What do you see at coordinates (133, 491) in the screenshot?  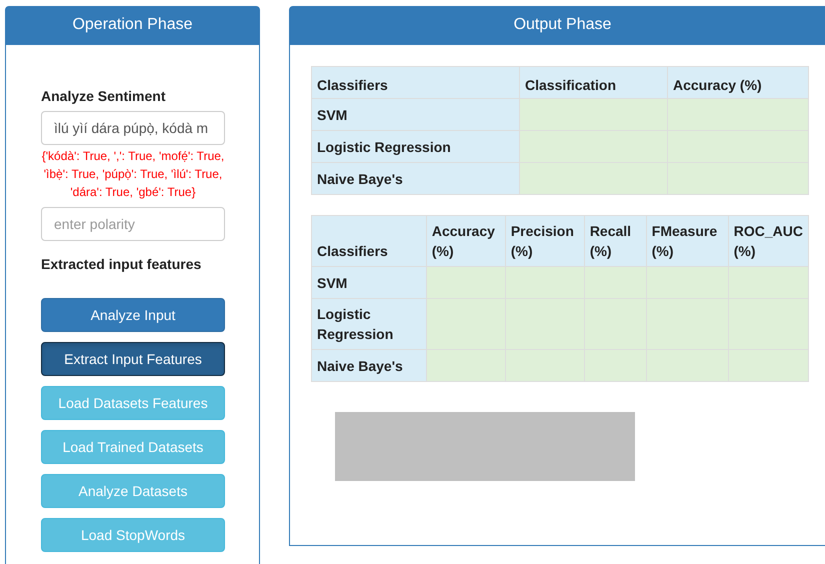 I see `action-button: Analyze Datasets` at bounding box center [133, 491].